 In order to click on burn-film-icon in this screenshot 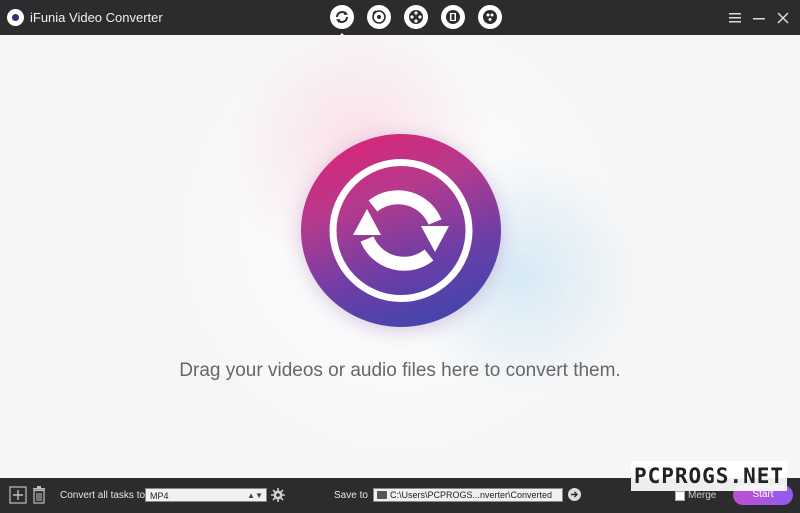, I will do `click(490, 17)`.